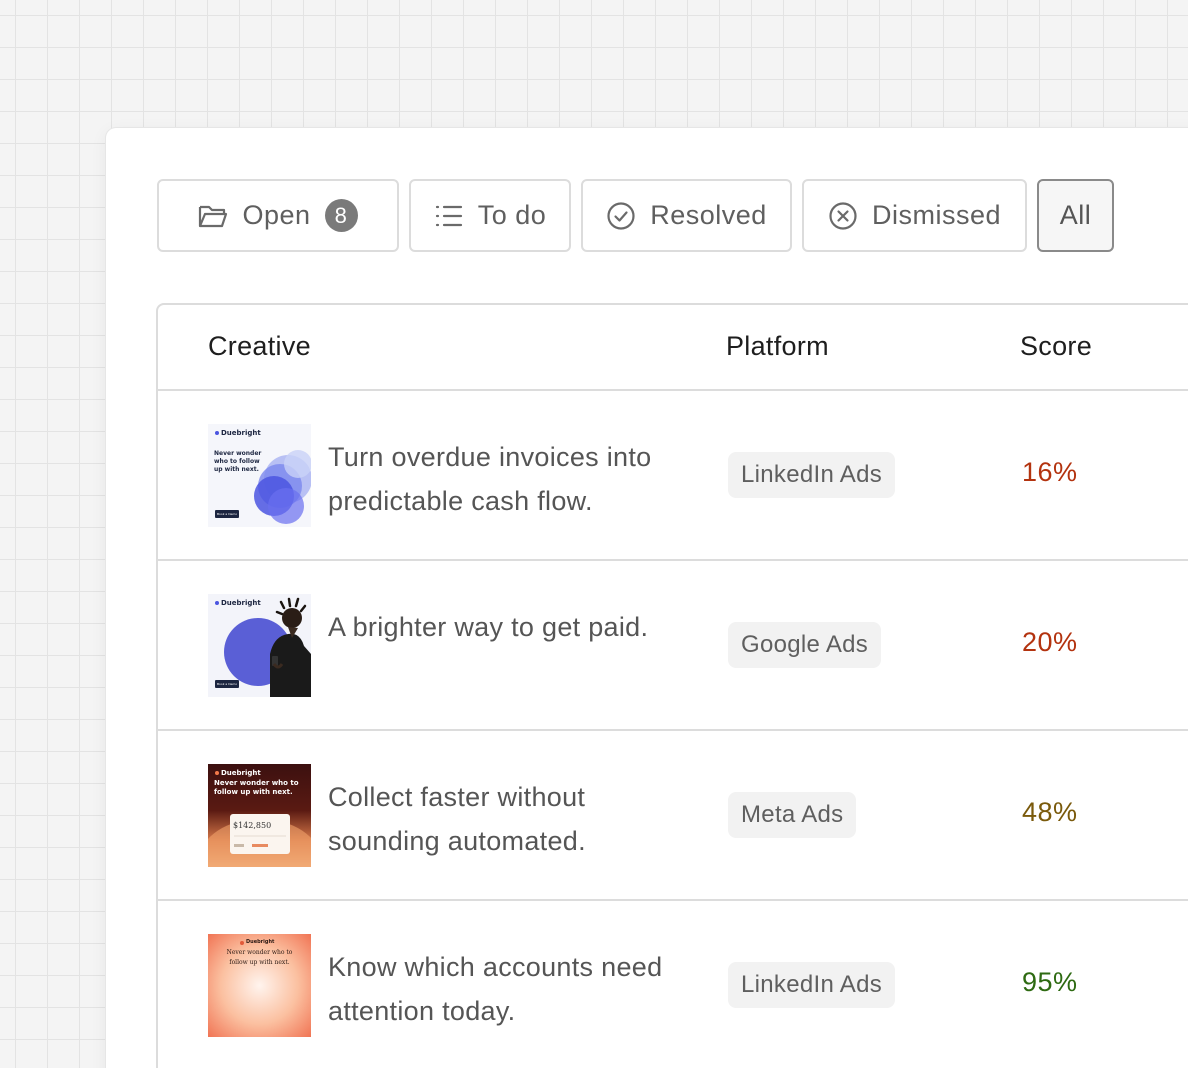 This screenshot has height=1068, width=1188. I want to click on filter-dismissed-label: Dismissed, so click(936, 215).